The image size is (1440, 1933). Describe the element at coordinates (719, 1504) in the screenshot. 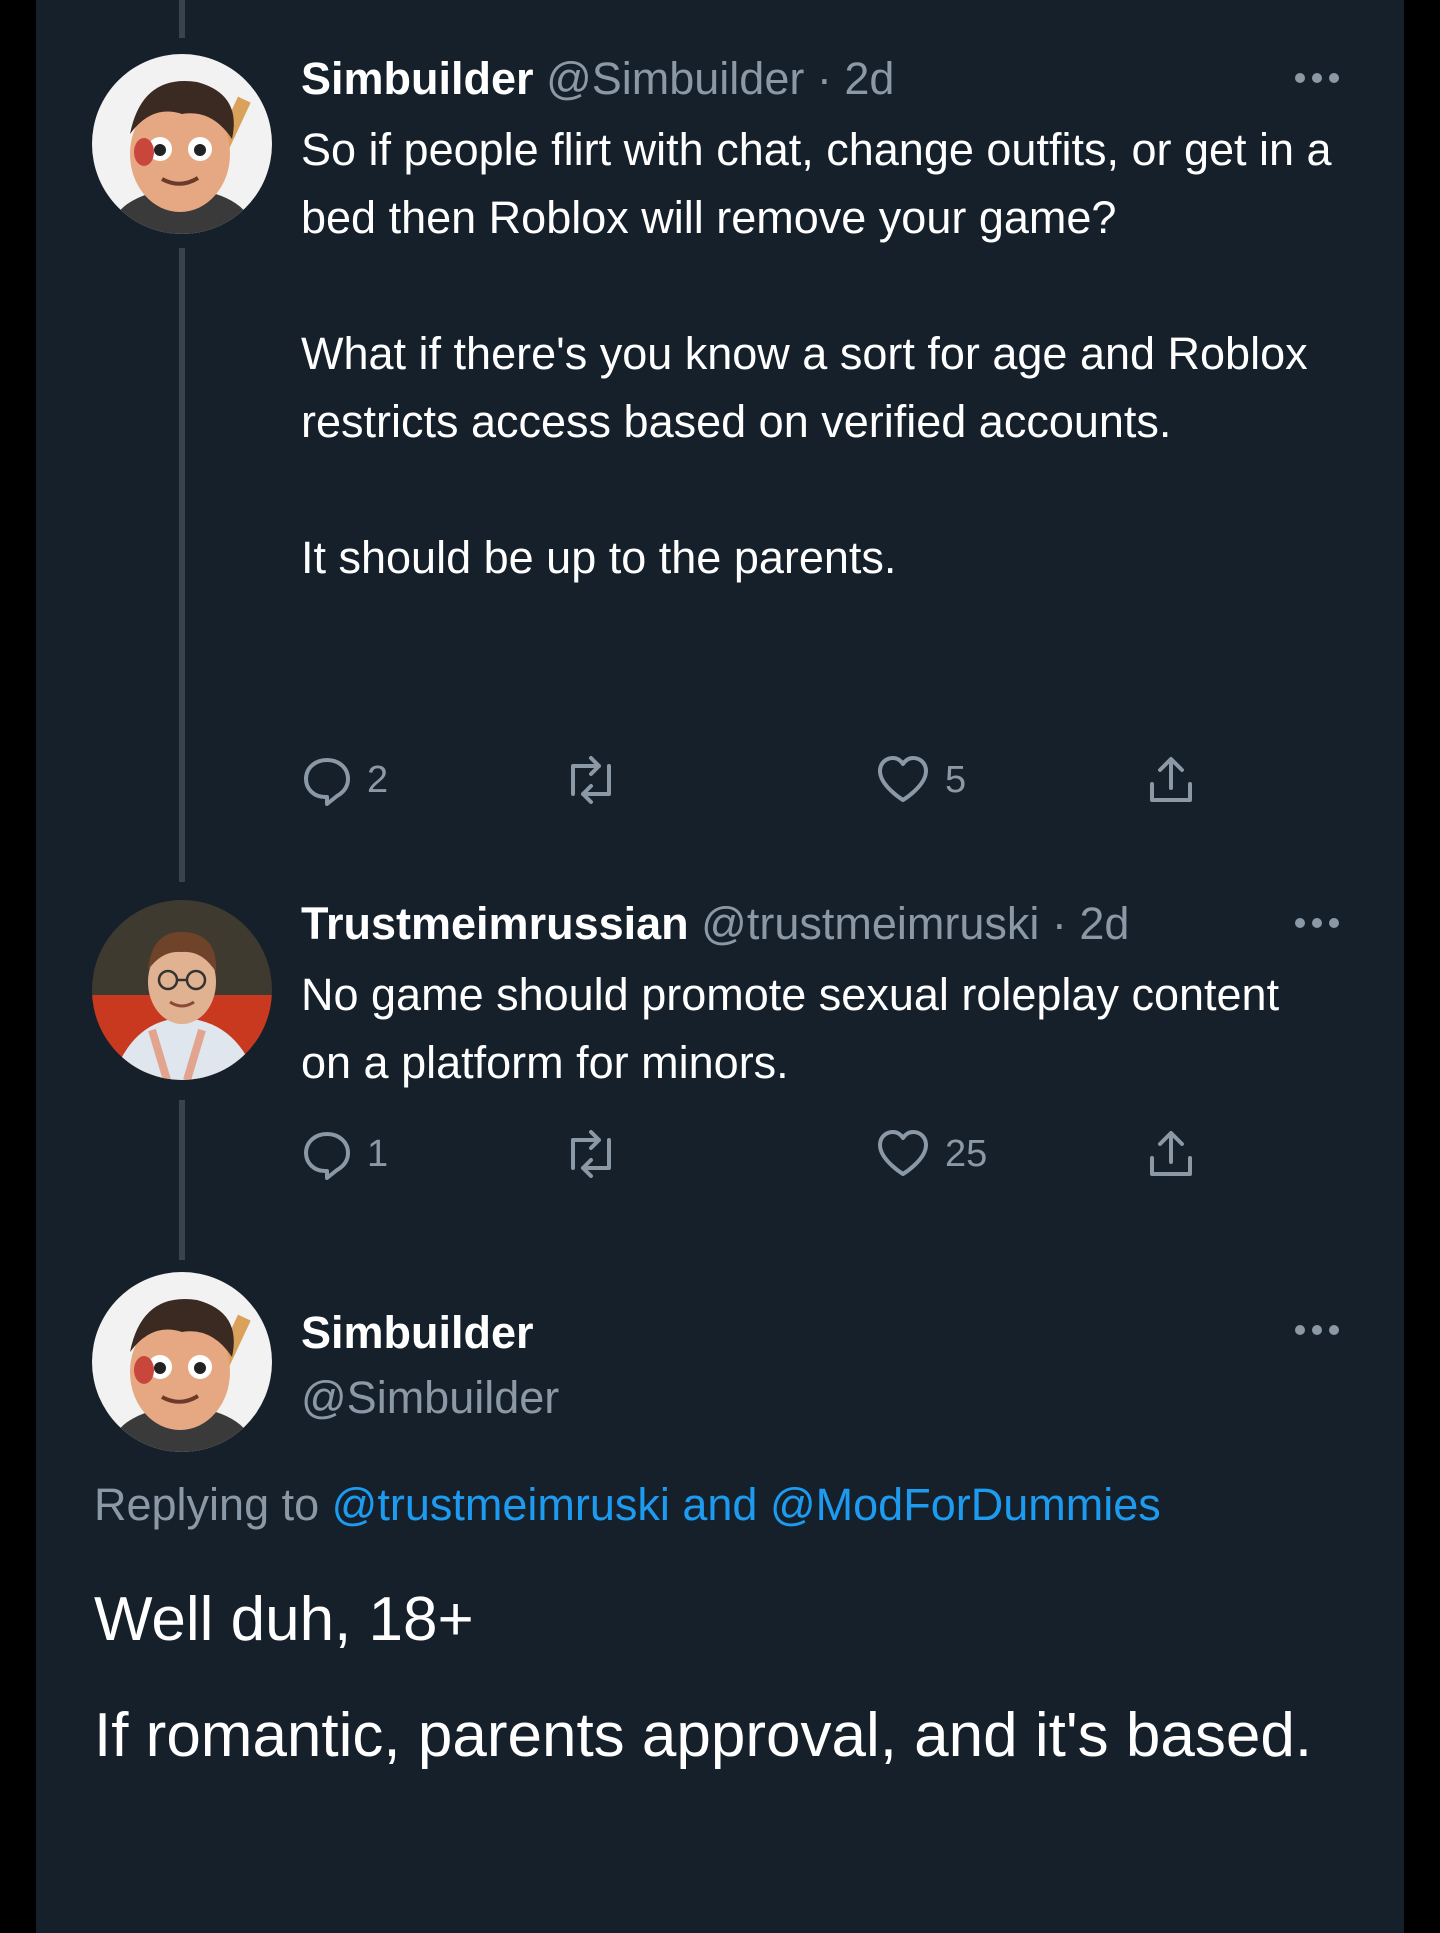

I see `replying-and: and` at that location.